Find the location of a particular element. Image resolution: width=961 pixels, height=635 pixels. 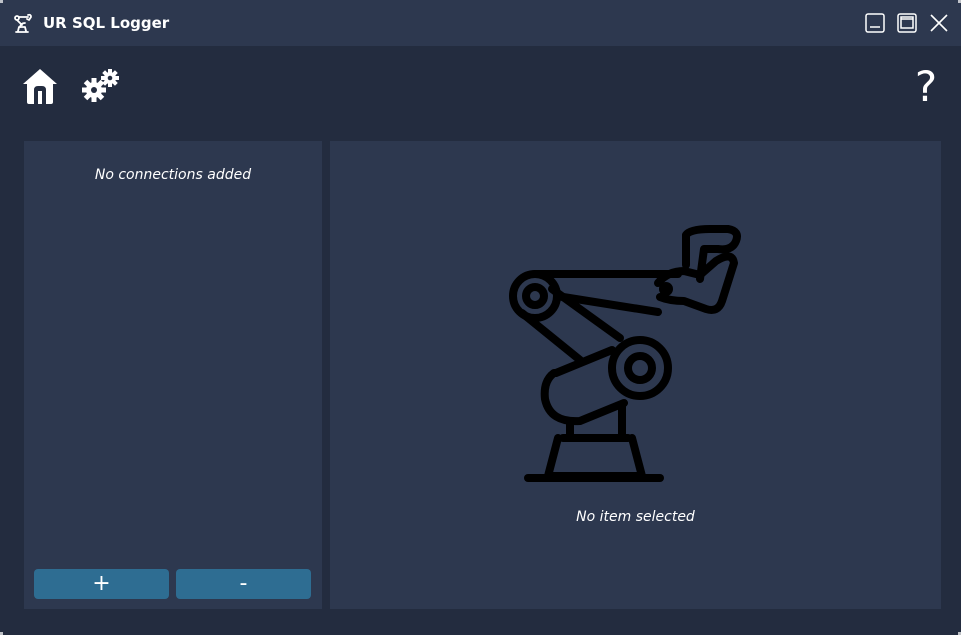

gear-icon is located at coordinates (101, 85).